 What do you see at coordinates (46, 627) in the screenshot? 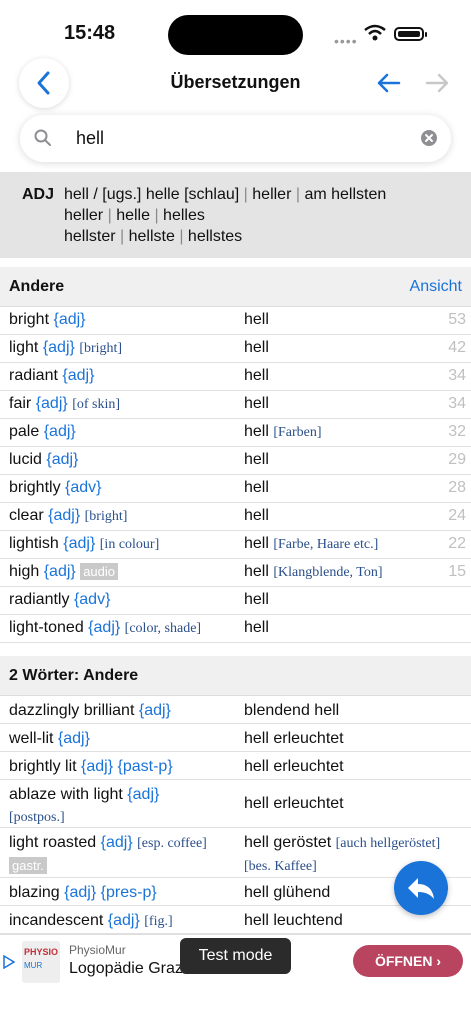
I see `english-word: light-toned` at bounding box center [46, 627].